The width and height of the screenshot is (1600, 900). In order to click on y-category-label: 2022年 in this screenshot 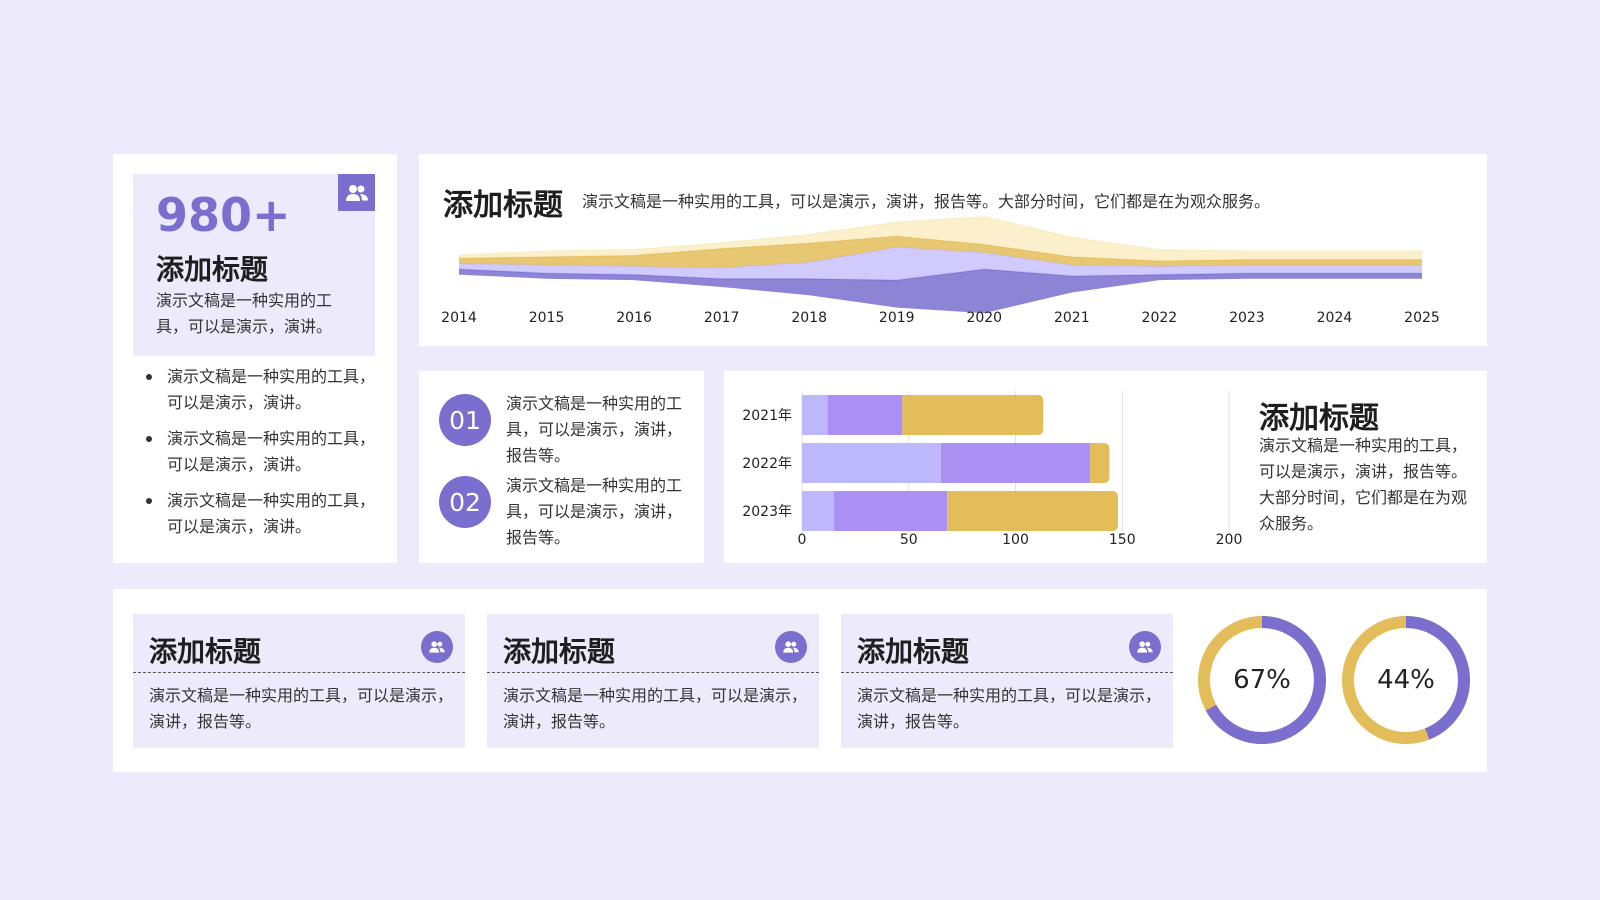, I will do `click(767, 464)`.